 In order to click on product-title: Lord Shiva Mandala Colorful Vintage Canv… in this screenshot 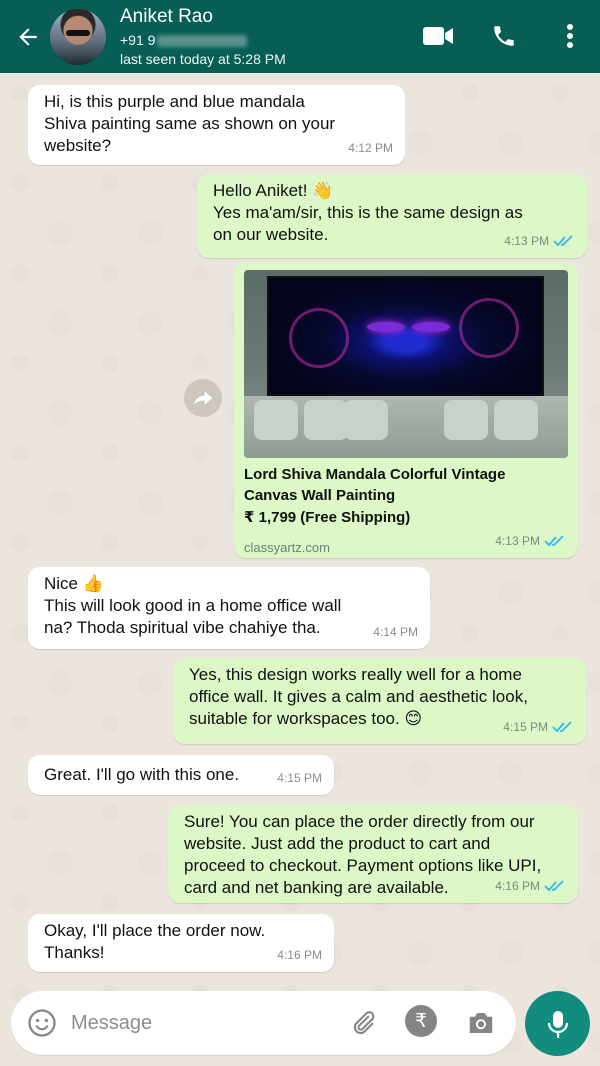, I will do `click(375, 485)`.